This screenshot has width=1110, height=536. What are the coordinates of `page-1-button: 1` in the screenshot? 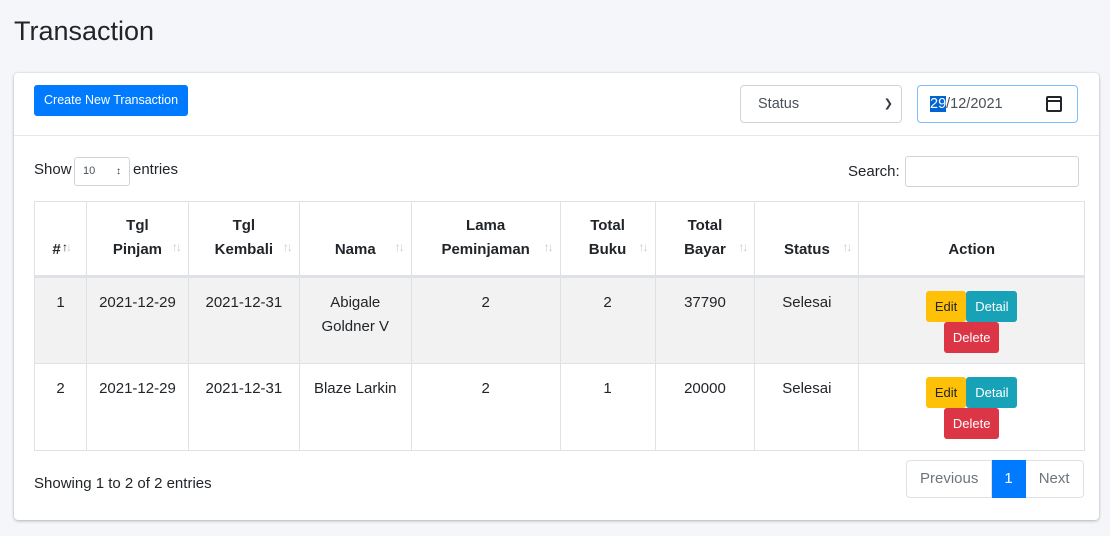 It's located at (1009, 479).